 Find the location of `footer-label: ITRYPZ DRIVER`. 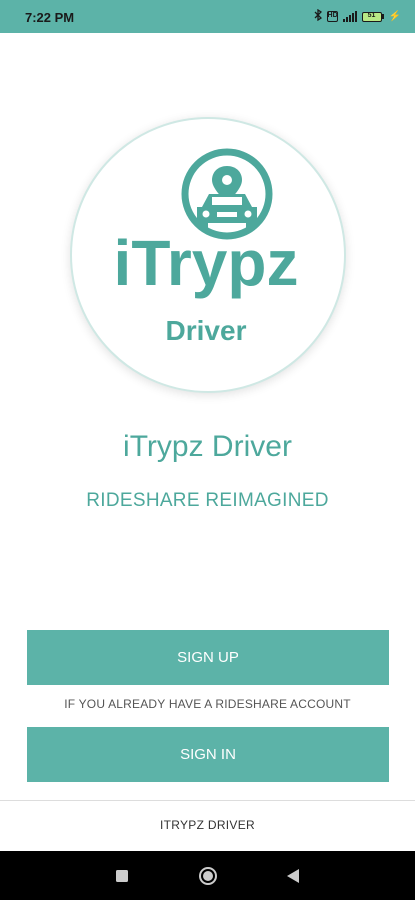

footer-label: ITRYPZ DRIVER is located at coordinates (207, 825).